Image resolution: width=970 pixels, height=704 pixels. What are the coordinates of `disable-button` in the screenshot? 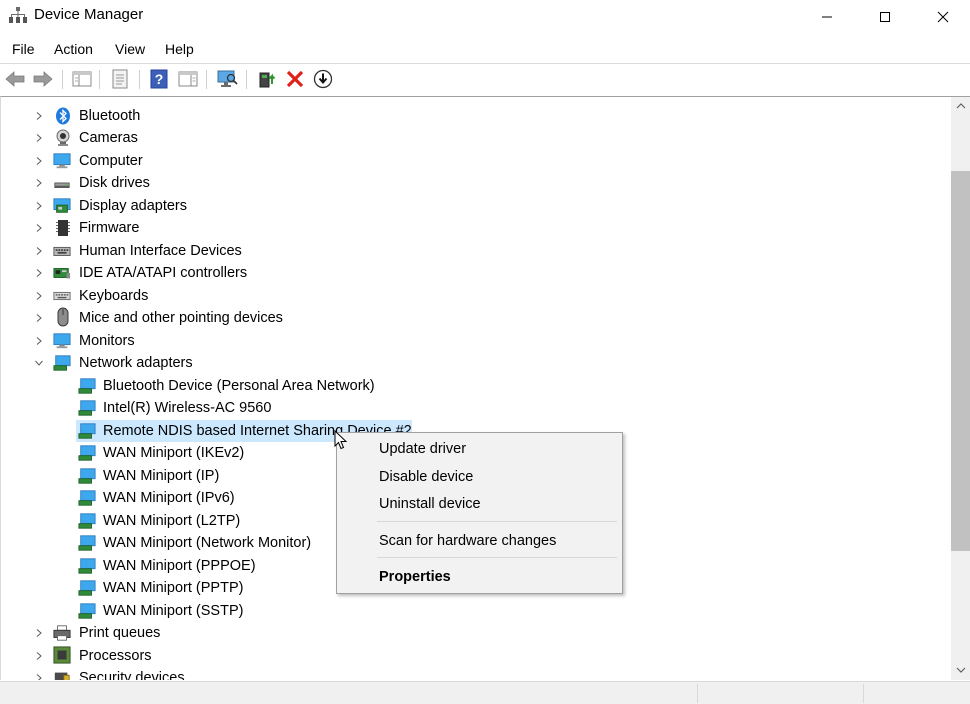 It's located at (323, 79).